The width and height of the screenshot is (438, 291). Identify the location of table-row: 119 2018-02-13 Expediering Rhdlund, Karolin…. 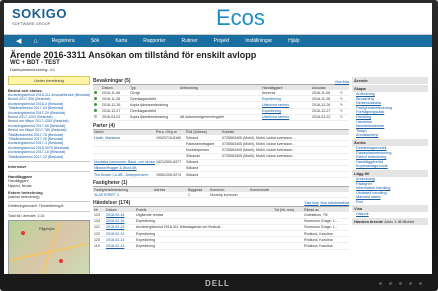
(221, 246).